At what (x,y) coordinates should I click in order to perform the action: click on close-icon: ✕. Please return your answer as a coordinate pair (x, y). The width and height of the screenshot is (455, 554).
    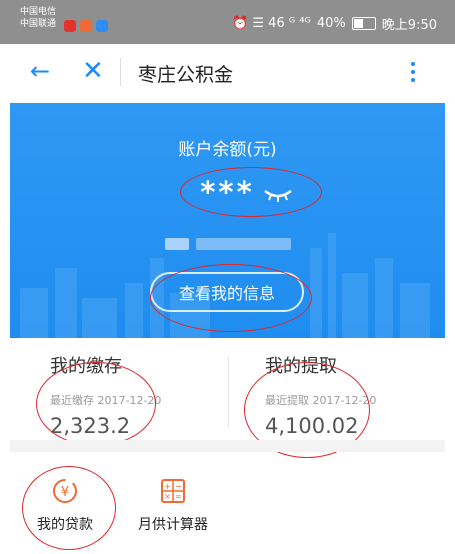
    Looking at the image, I should click on (93, 71).